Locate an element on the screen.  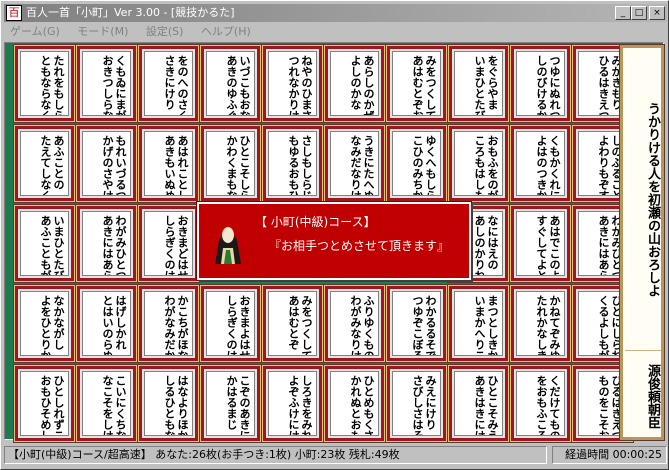
torifuda-card: あらしのかぜに よしのかな is located at coordinates (354, 83).